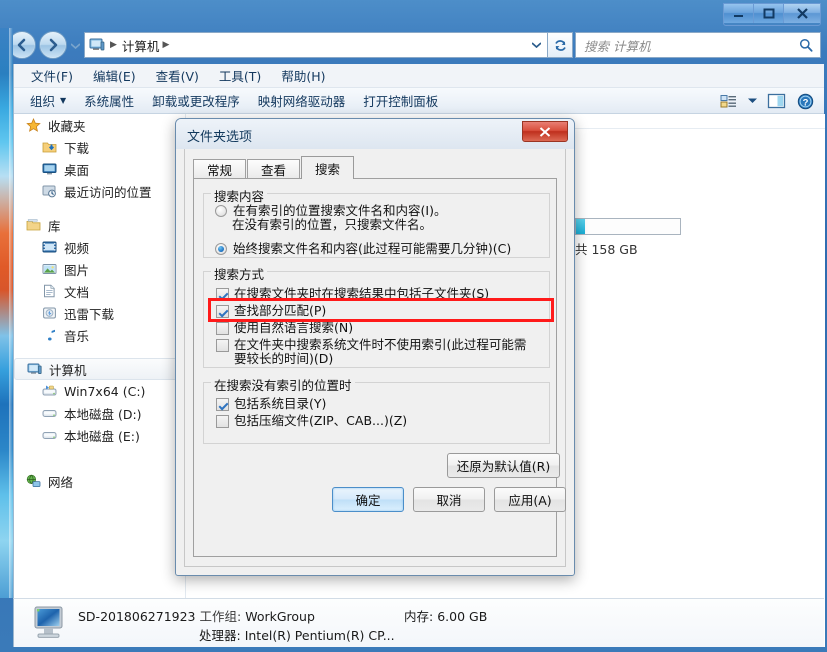 The height and width of the screenshot is (652, 827). What do you see at coordinates (280, 310) in the screenshot?
I see `checkbox-partial-matches-label: 查找部分匹配(P)` at bounding box center [280, 310].